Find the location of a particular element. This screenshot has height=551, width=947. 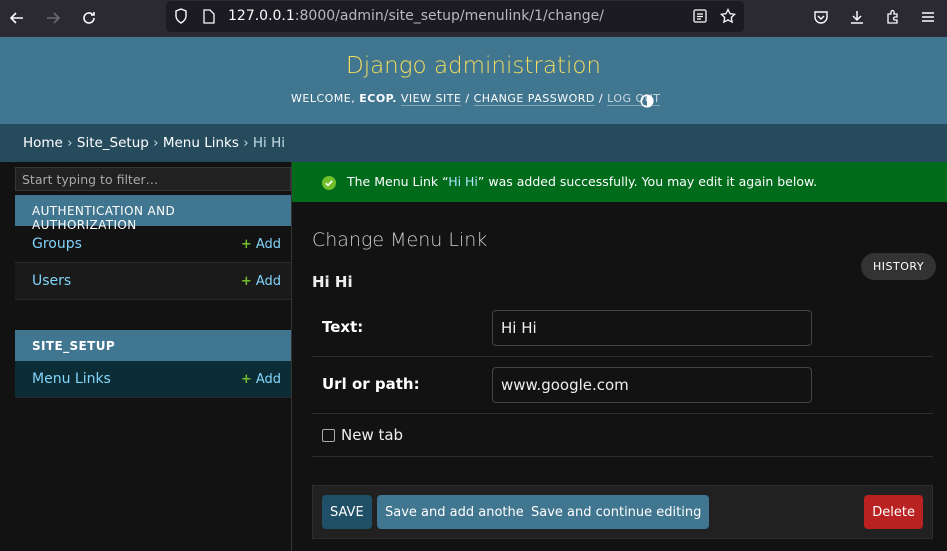

check-circle-icon is located at coordinates (329, 182).